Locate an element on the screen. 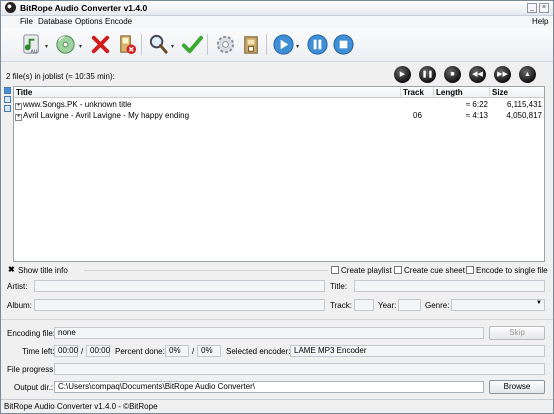 The image size is (554, 414). skip-button: Skip is located at coordinates (517, 333).